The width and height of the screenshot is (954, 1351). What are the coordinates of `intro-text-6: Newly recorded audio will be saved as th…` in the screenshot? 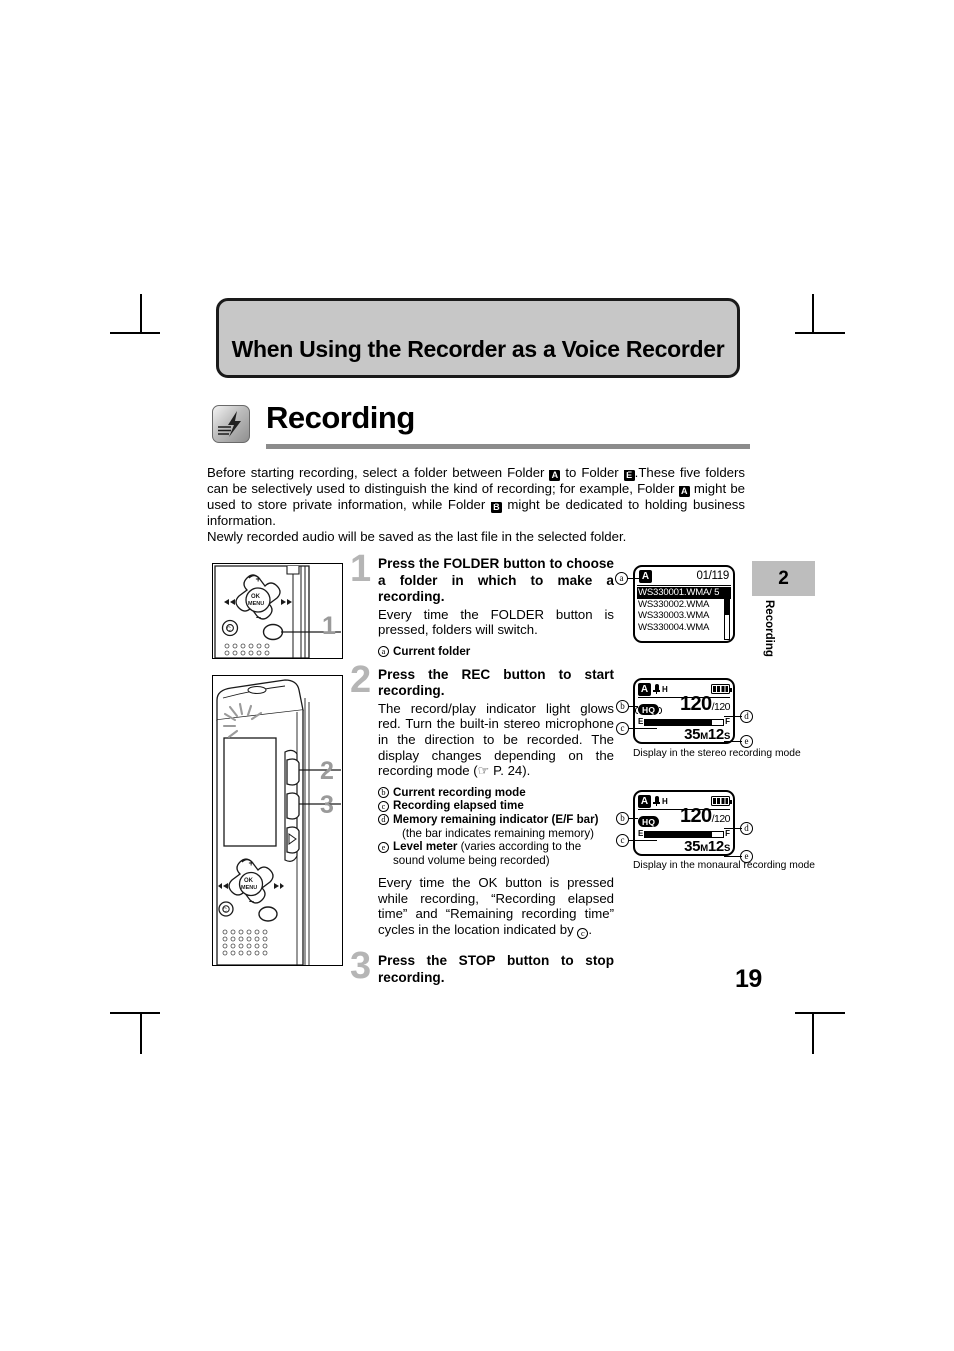 It's located at (417, 536).